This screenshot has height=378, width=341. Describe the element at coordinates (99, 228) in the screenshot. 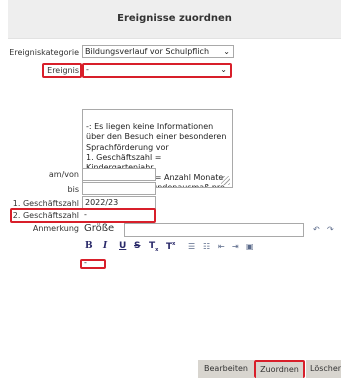

I see `font-size-label: Größe` at that location.